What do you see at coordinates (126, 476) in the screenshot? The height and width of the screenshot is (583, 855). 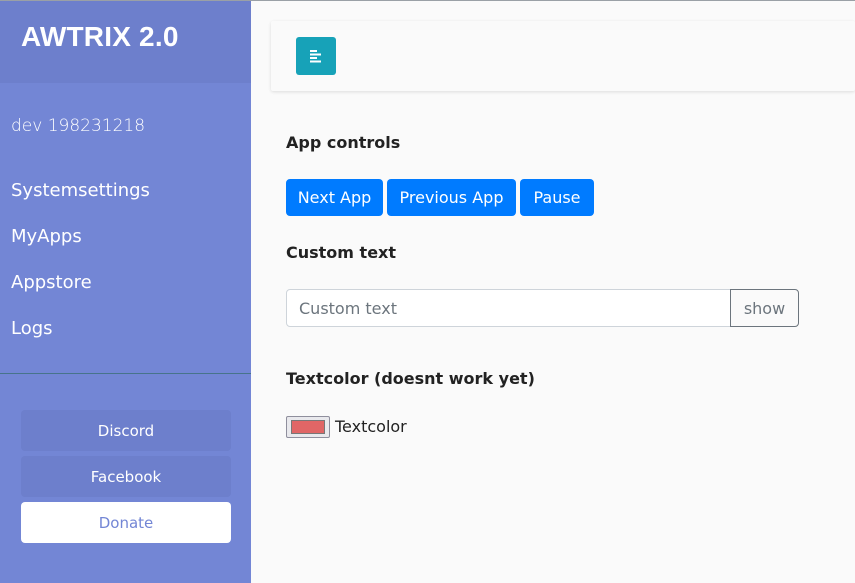 I see `facebook-button: Facebook` at bounding box center [126, 476].